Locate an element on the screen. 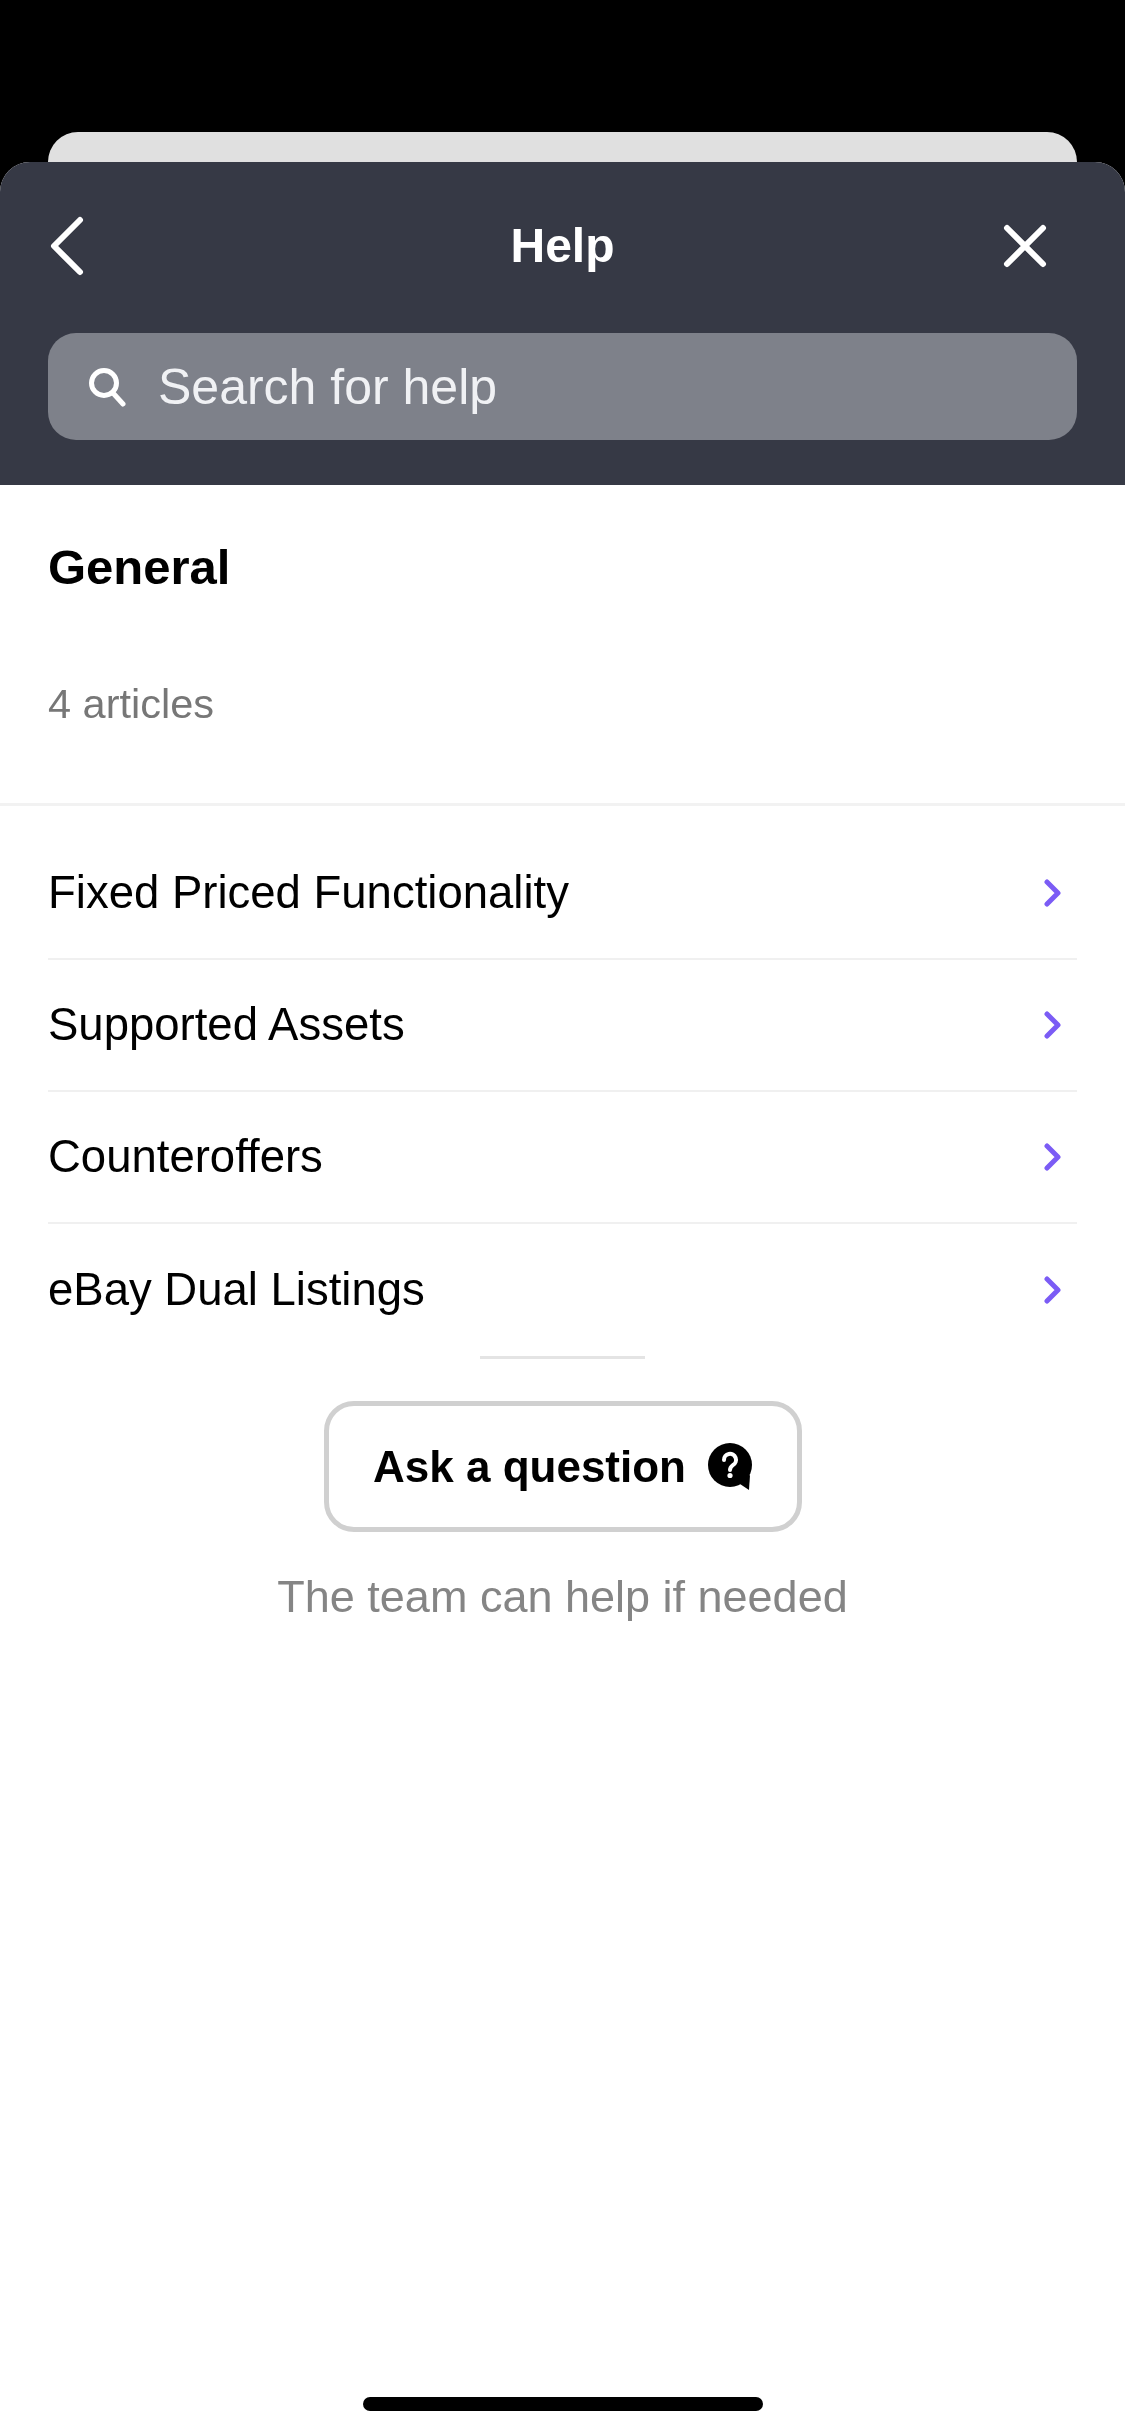  section-title: General is located at coordinates (139, 567).